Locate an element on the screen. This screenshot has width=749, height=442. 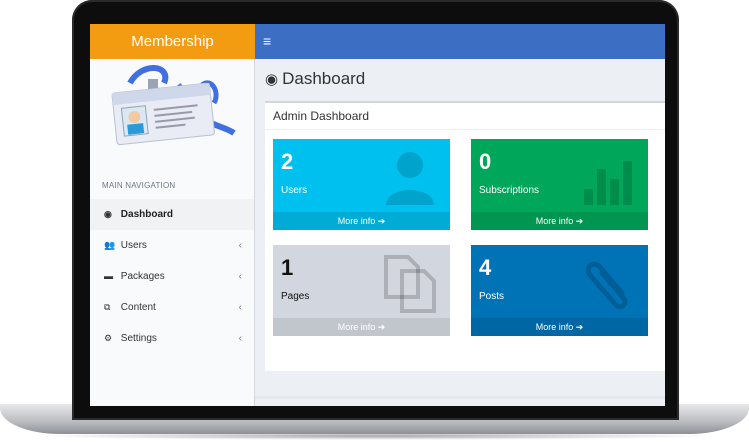
divider is located at coordinates (465, 129).